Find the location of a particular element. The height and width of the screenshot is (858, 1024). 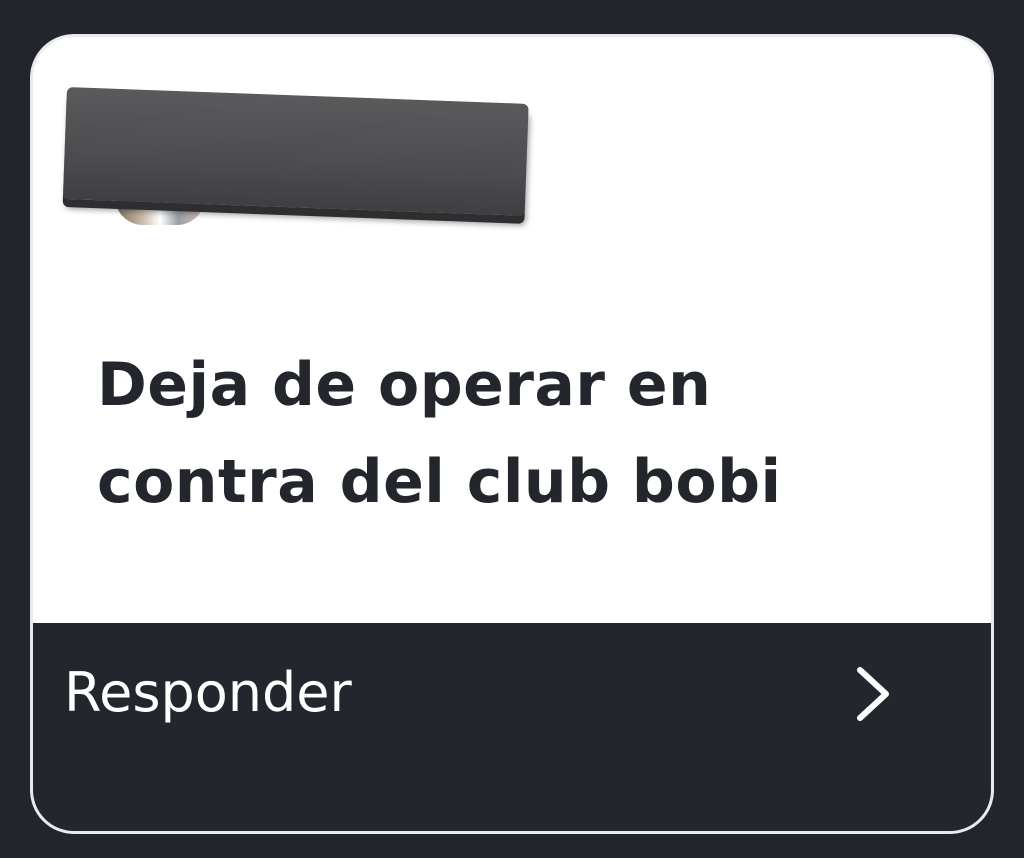

reply-label: Responder is located at coordinates (208, 692).